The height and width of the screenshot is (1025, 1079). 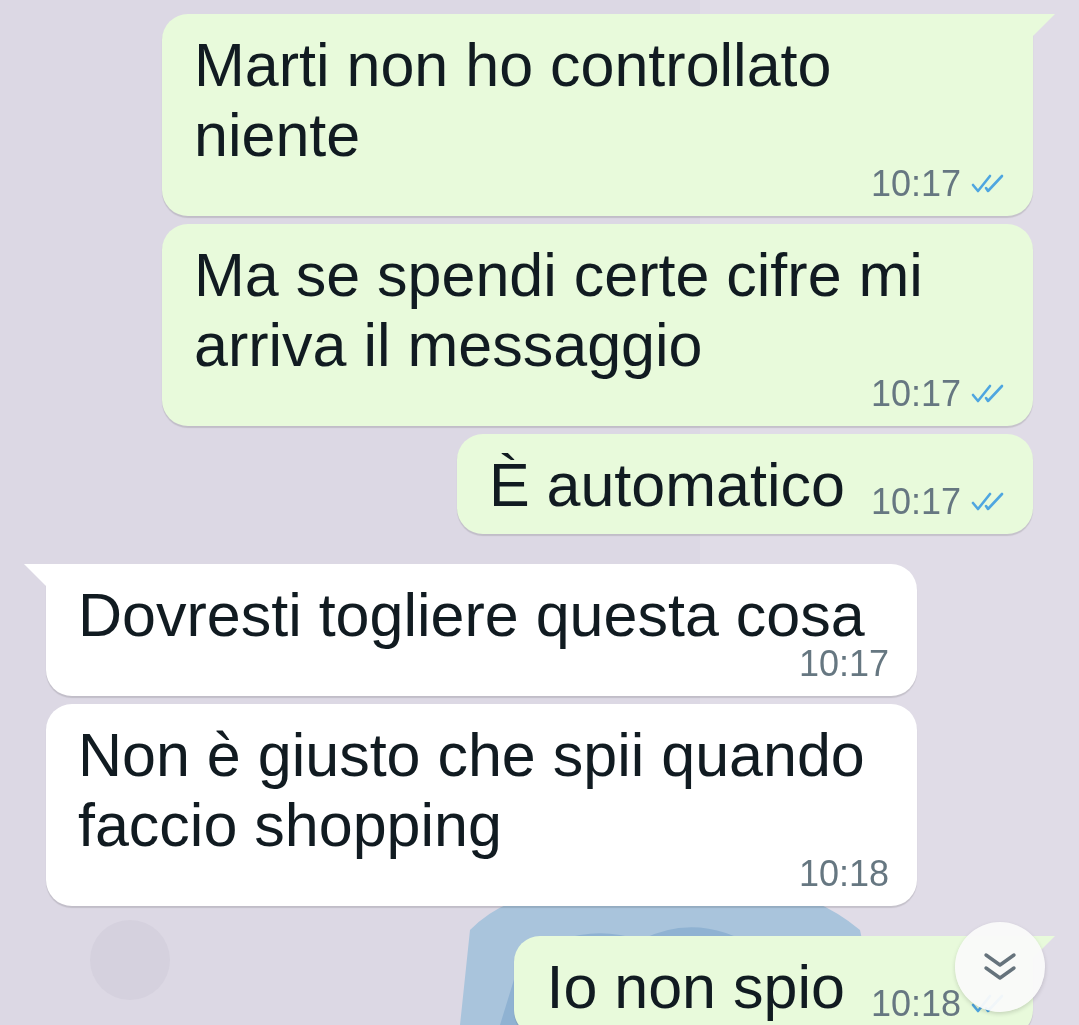 I want to click on message-time: 10:18, so click(x=915, y=1004).